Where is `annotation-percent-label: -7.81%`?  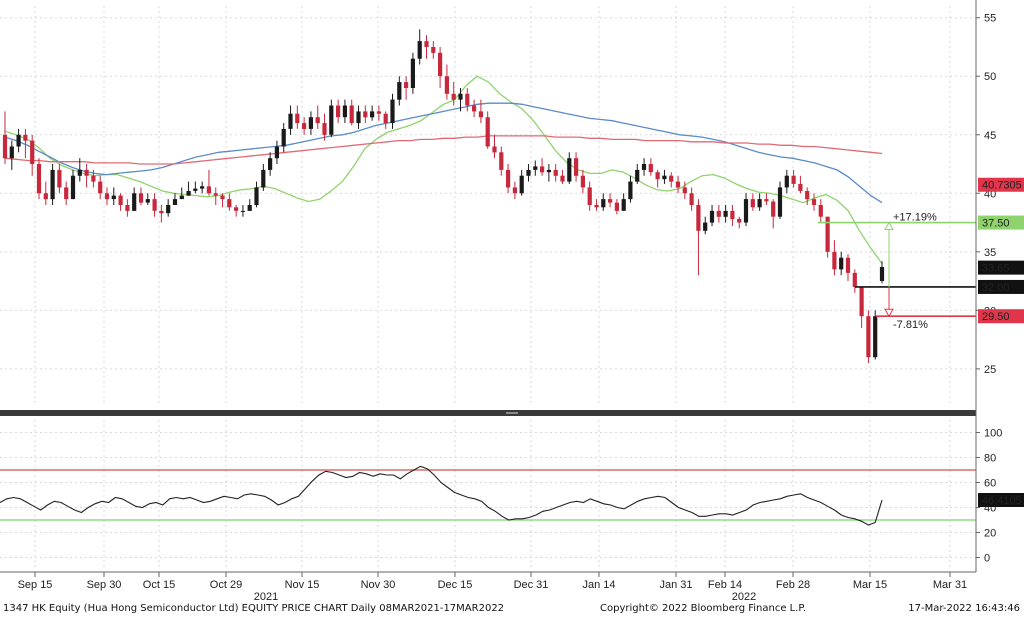
annotation-percent-label: -7.81% is located at coordinates (910, 325).